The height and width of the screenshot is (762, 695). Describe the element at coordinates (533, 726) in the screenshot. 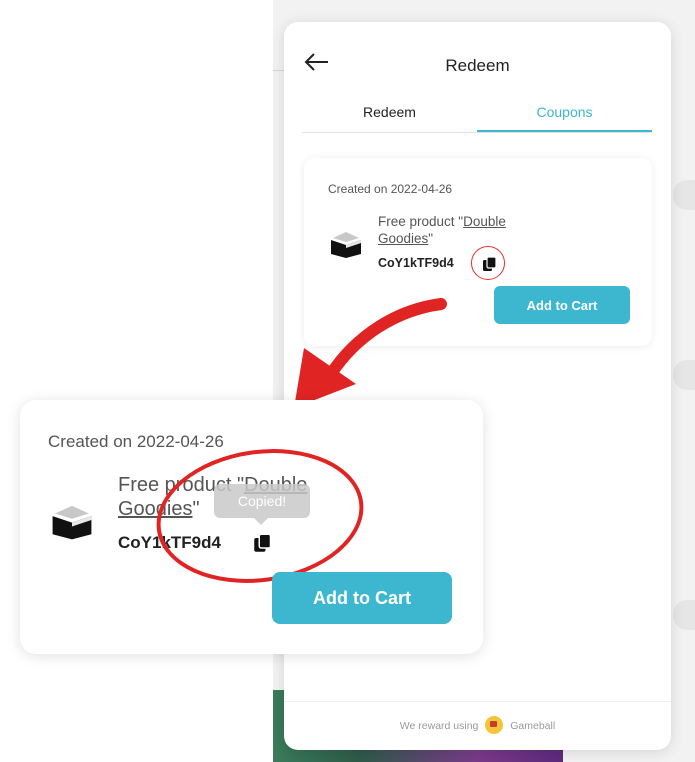

I see `footer-brand: Gameball` at that location.